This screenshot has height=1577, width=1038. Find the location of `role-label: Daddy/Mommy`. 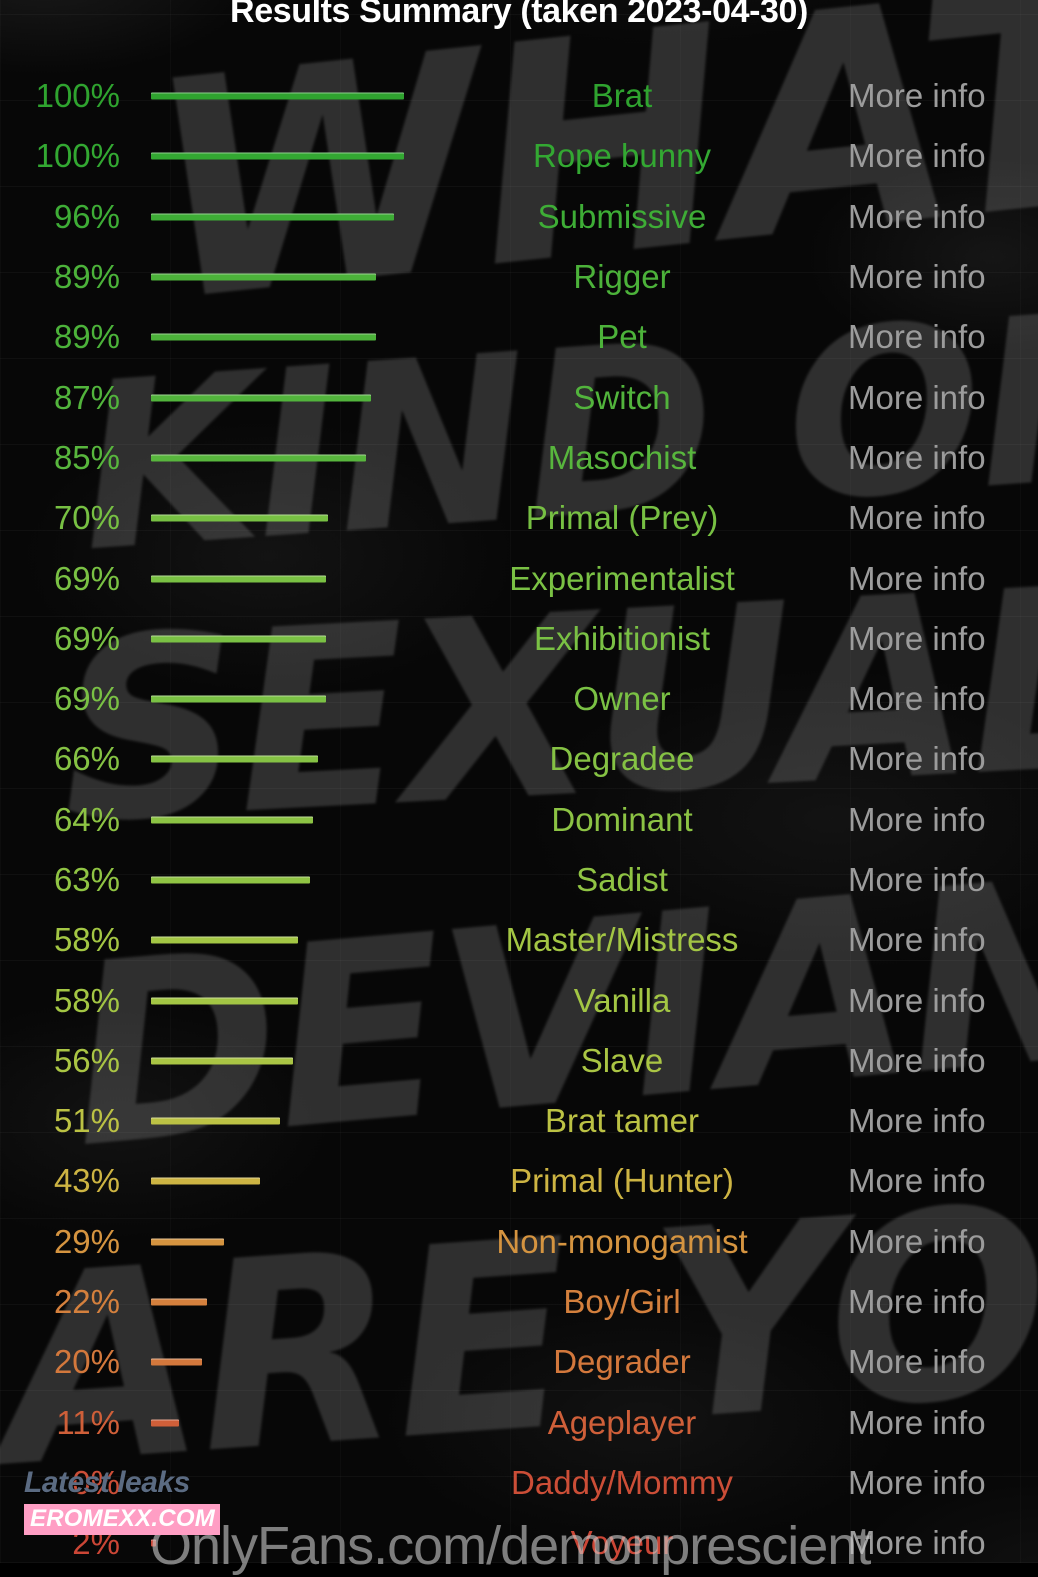

role-label: Daddy/Mommy is located at coordinates (622, 1482).